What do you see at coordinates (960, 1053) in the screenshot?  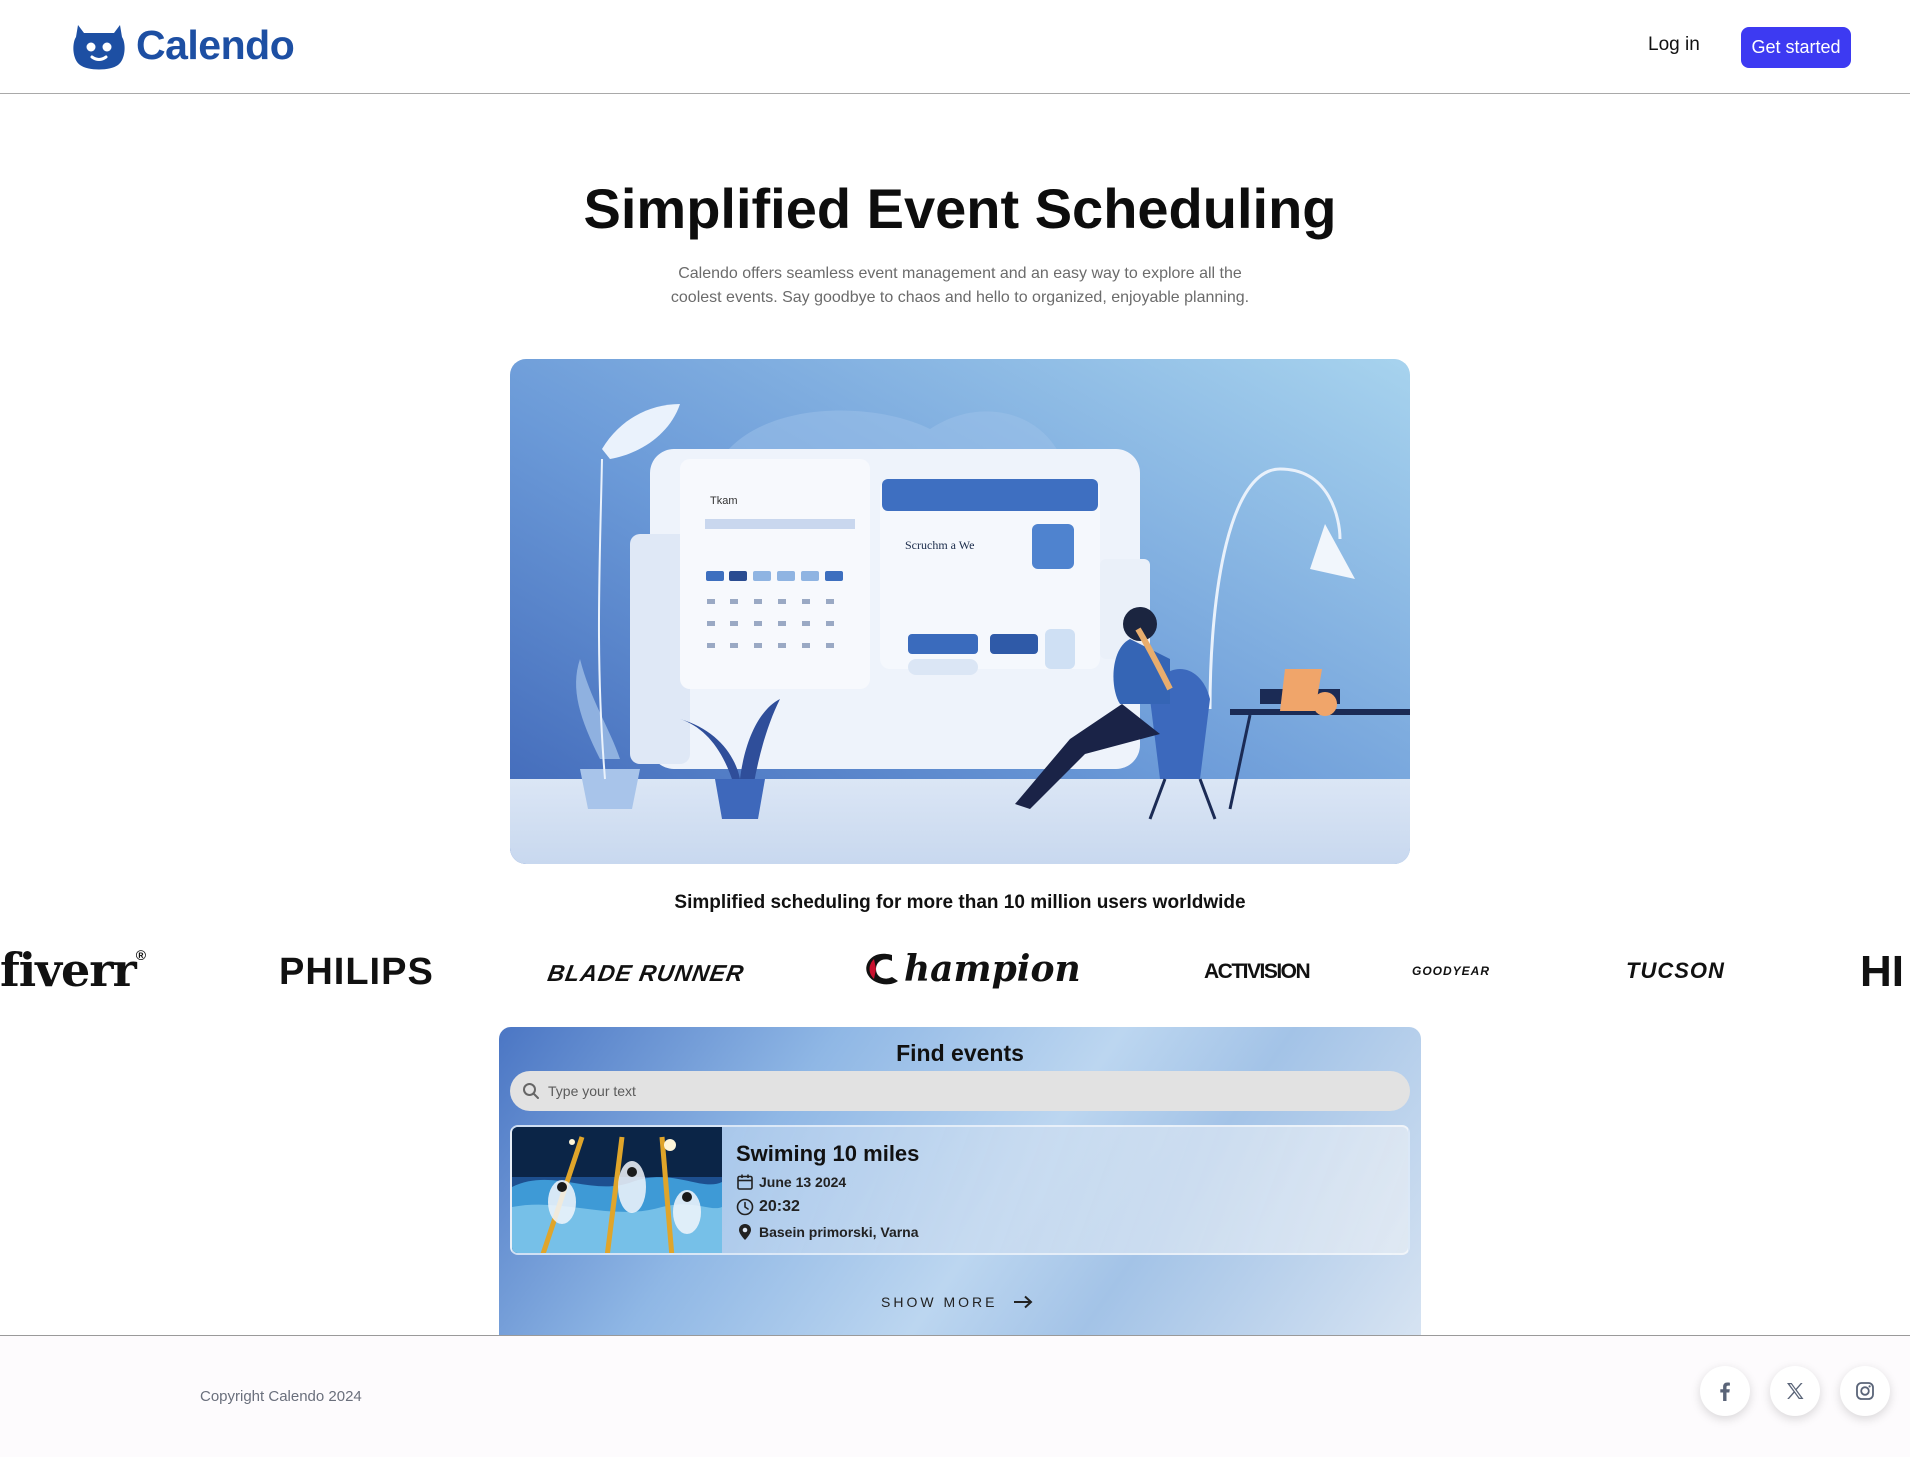 I see `find-events-title: Find events` at bounding box center [960, 1053].